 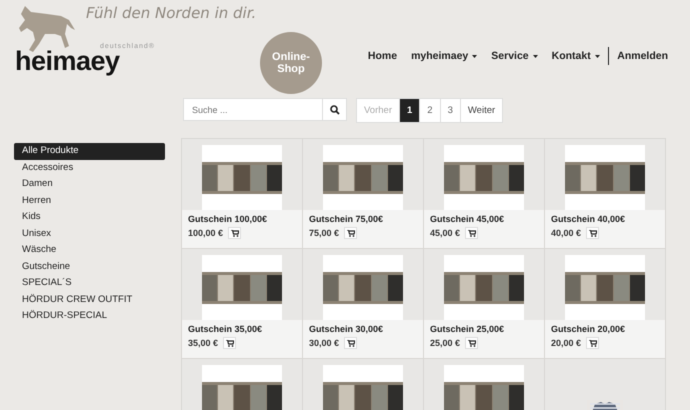 What do you see at coordinates (363, 219) in the screenshot?
I see `product-name: Gutschein 75,00€` at bounding box center [363, 219].